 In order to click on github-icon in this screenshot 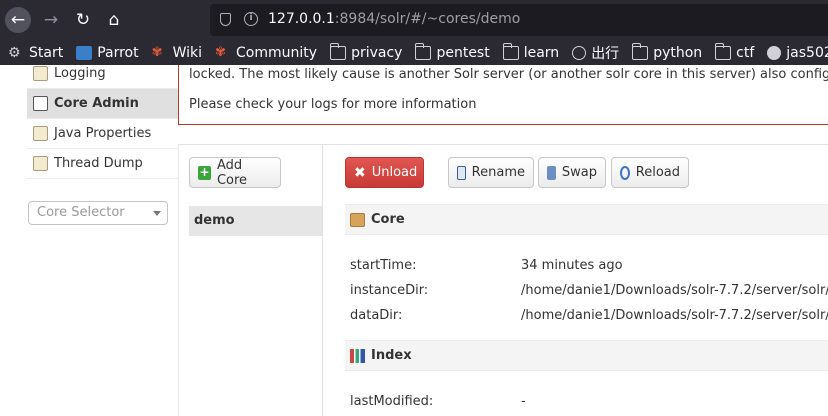, I will do `click(774, 52)`.